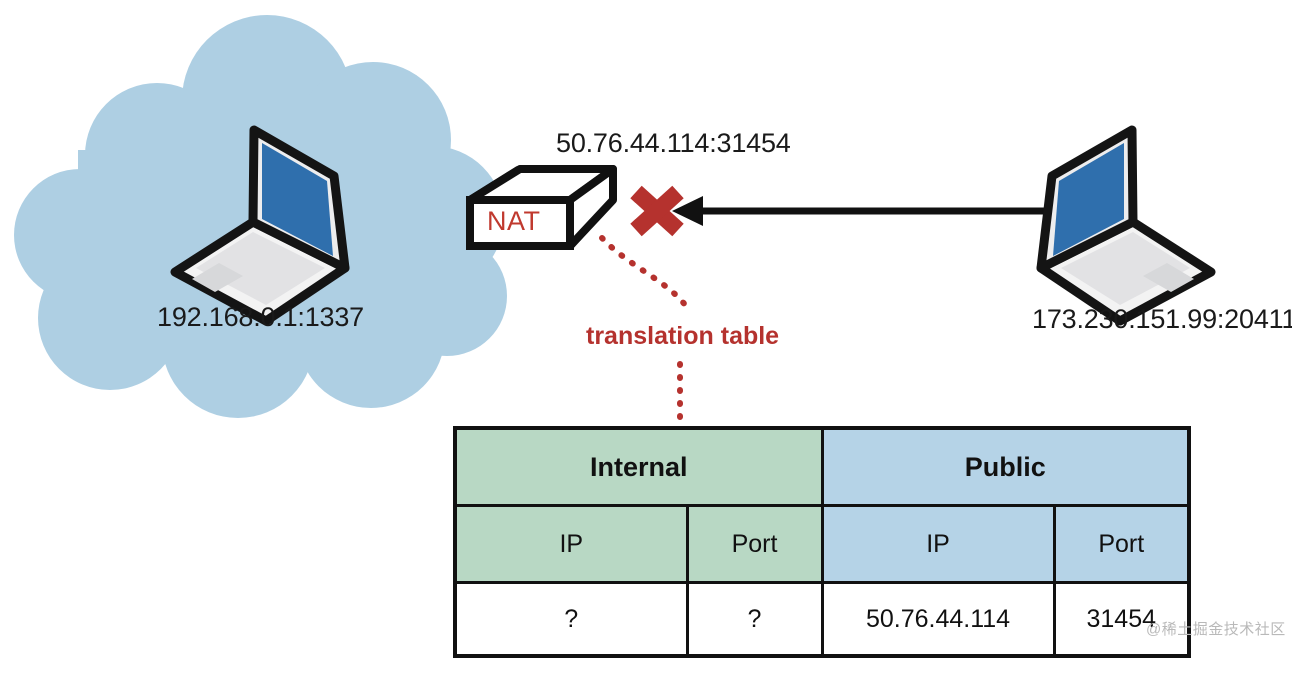 The image size is (1292, 680). I want to click on column-header-public-ip: IP, so click(938, 544).